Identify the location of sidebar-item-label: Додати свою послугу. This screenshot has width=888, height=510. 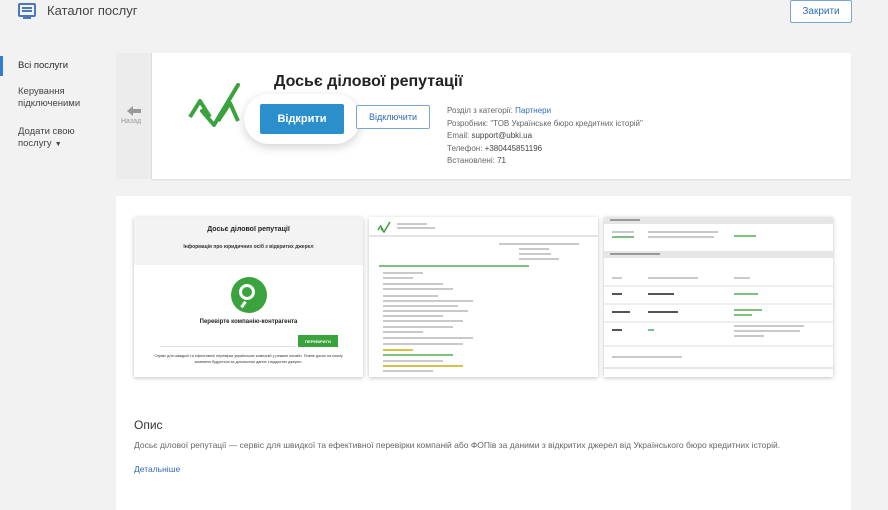
(46, 137).